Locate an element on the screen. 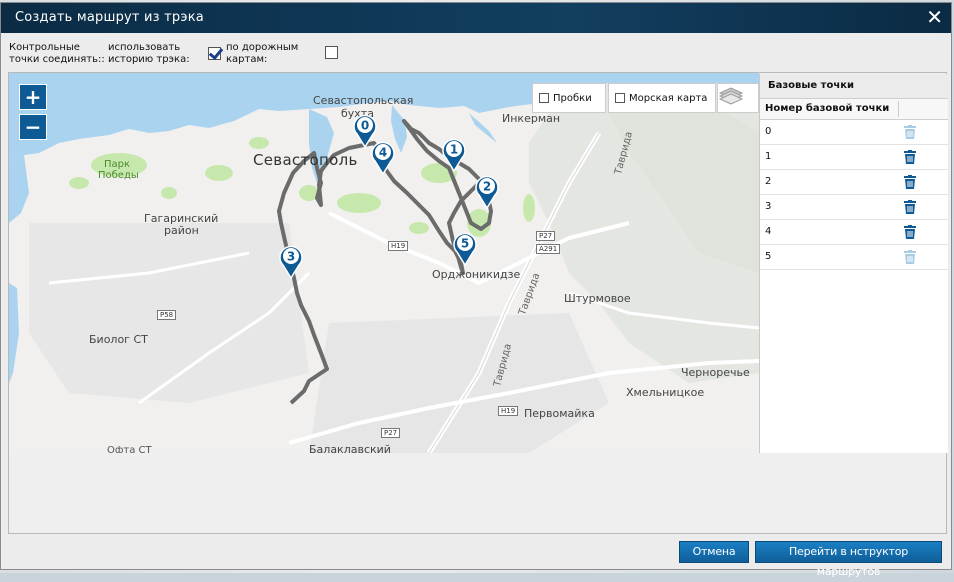 The width and height of the screenshot is (954, 582). map-label-park1: Парк is located at coordinates (117, 164).